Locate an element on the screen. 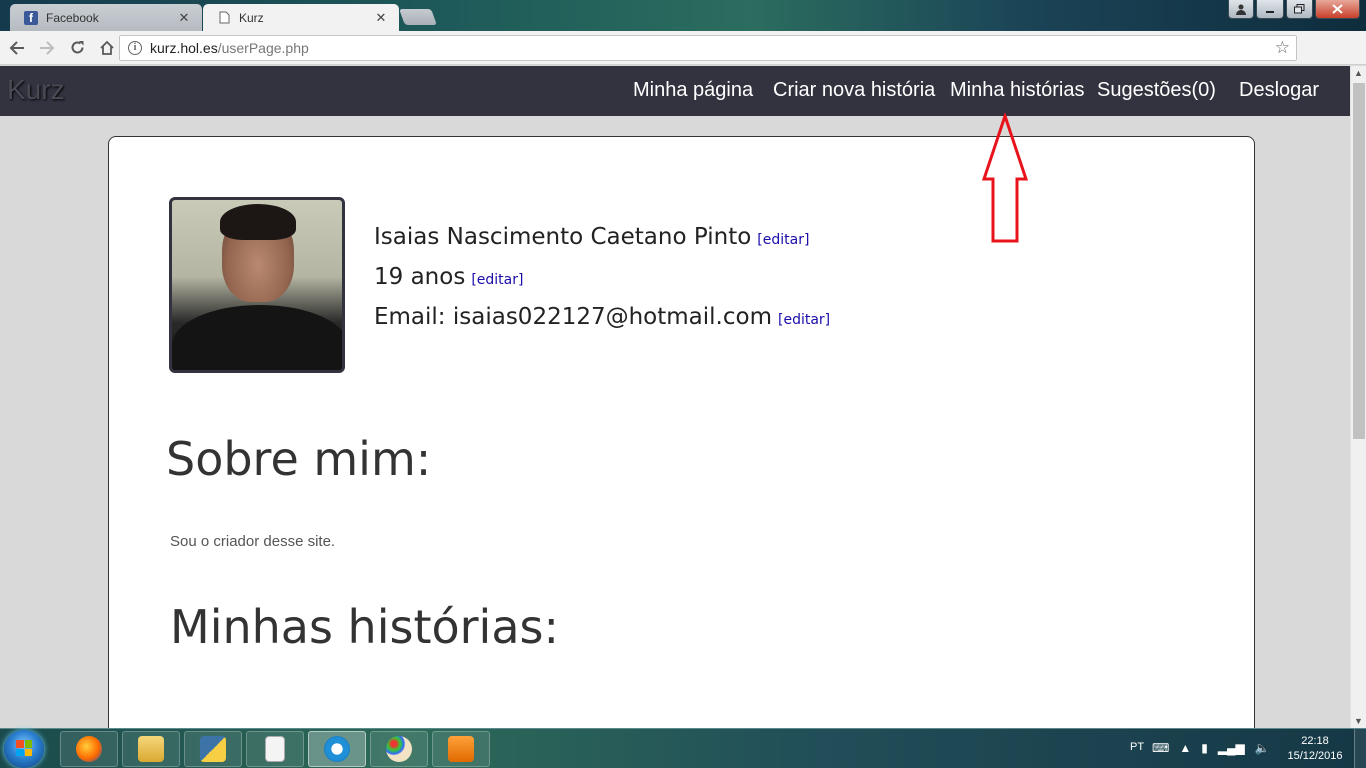 Image resolution: width=1366 pixels, height=768 pixels. document-icon is located at coordinates (275, 749).